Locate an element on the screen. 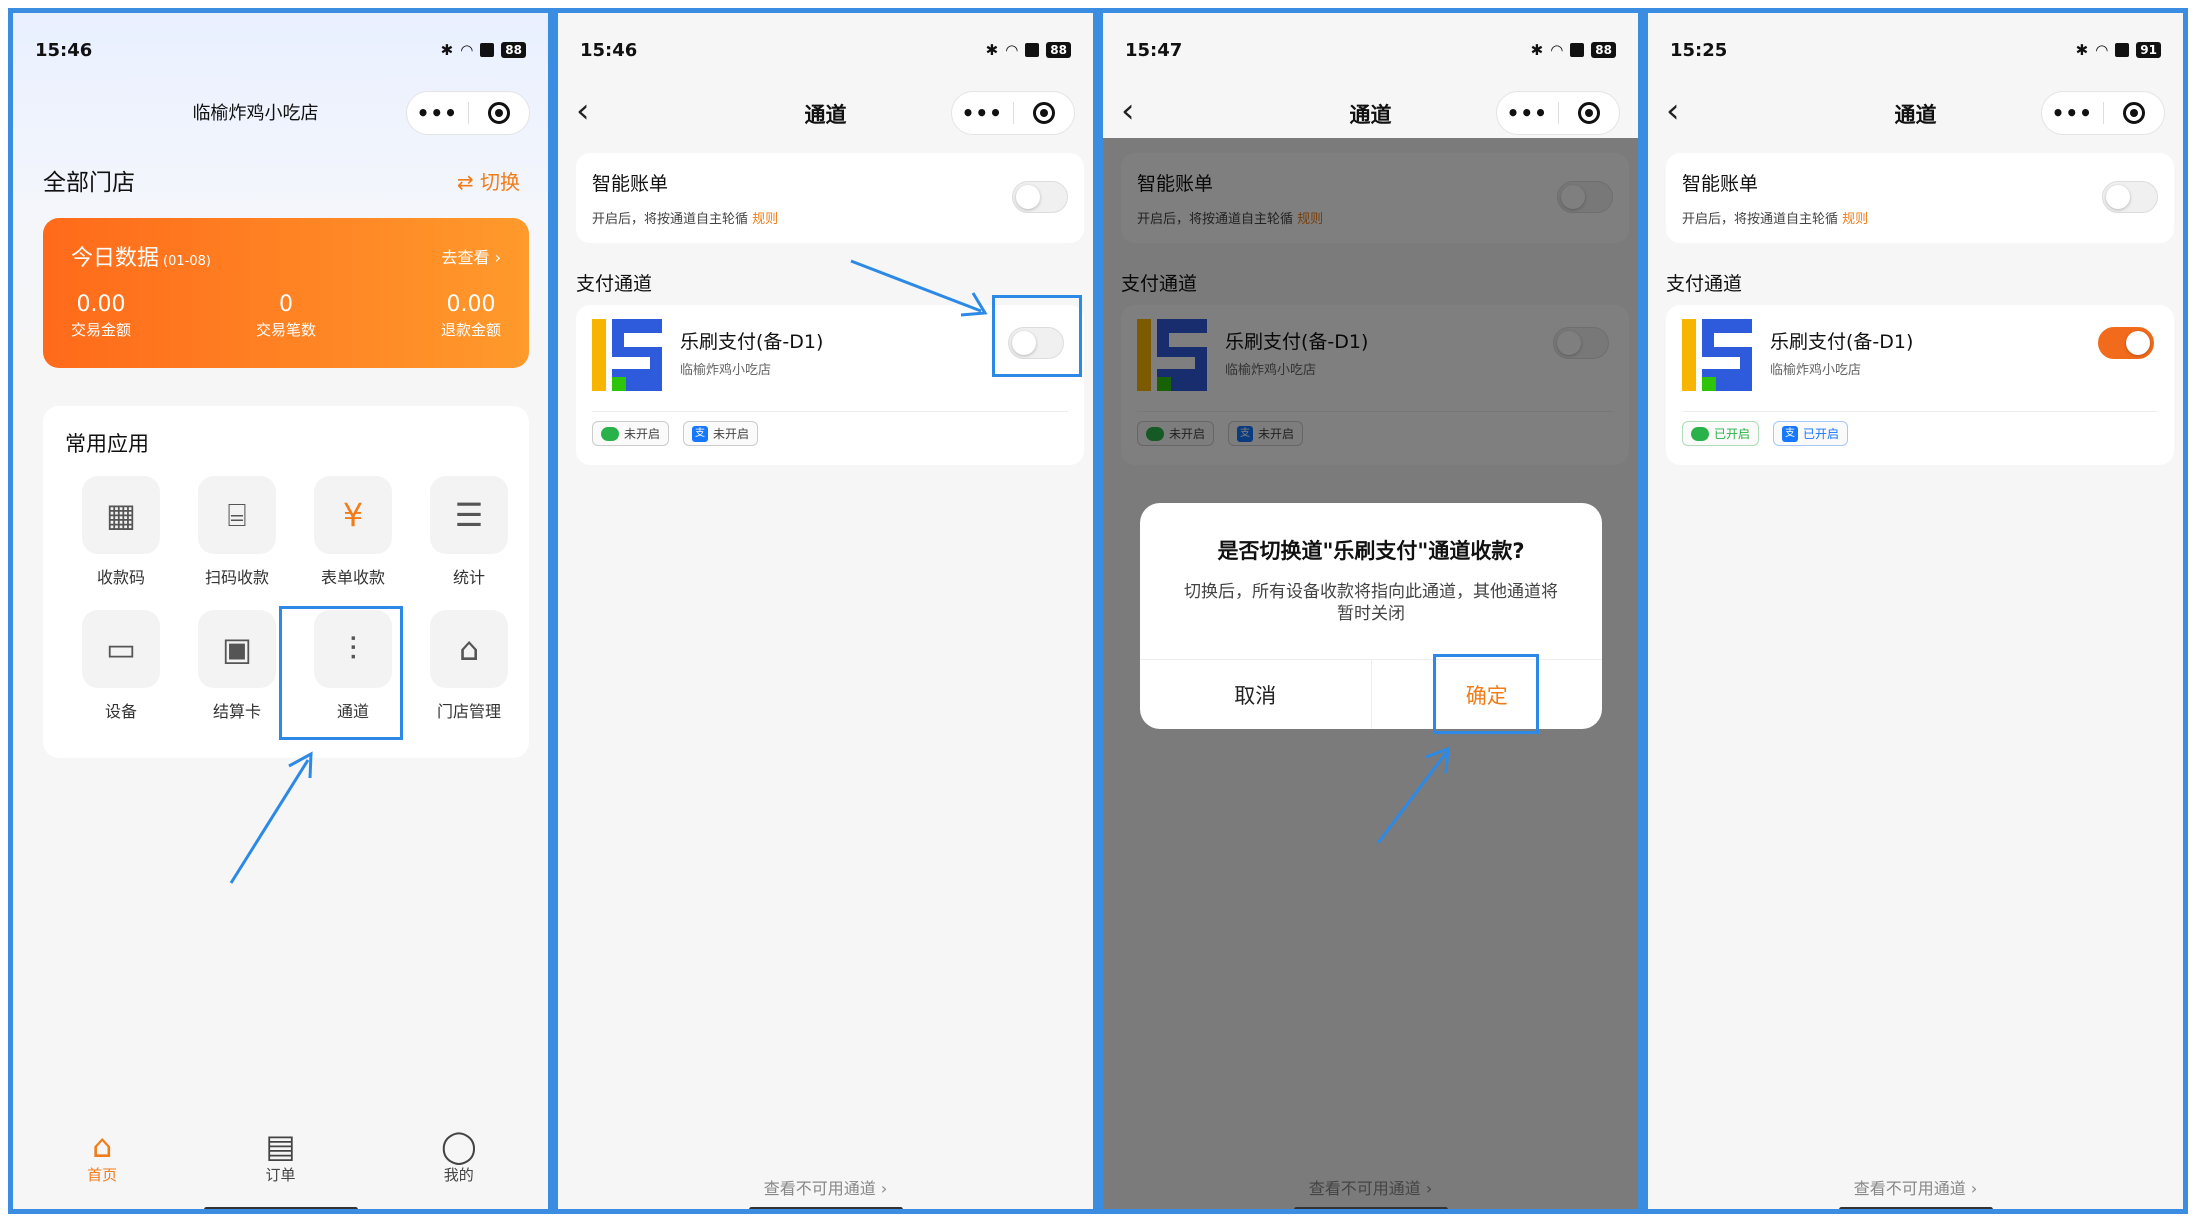 Image resolution: width=2196 pixels, height=1221 pixels. smart-bill-card: 智能账单 开启后，将按通道自主轮循 规则 is located at coordinates (1920, 198).